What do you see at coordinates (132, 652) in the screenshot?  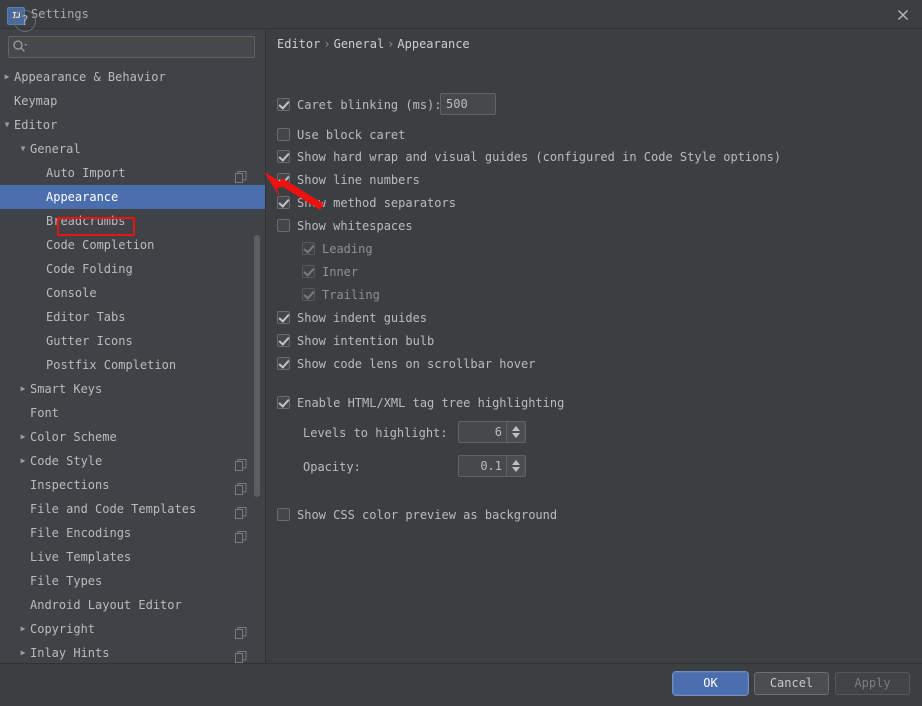 I see `sidebar-item-inlay-hints: ▶ Inlay Hints` at bounding box center [132, 652].